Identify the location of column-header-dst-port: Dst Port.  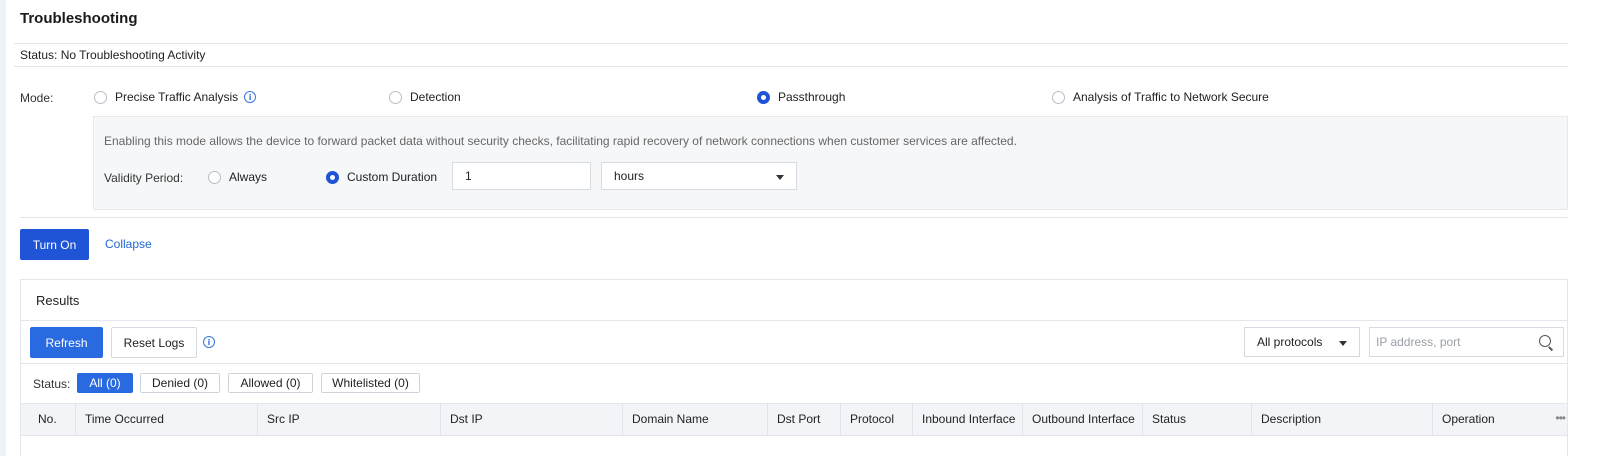
(803, 419).